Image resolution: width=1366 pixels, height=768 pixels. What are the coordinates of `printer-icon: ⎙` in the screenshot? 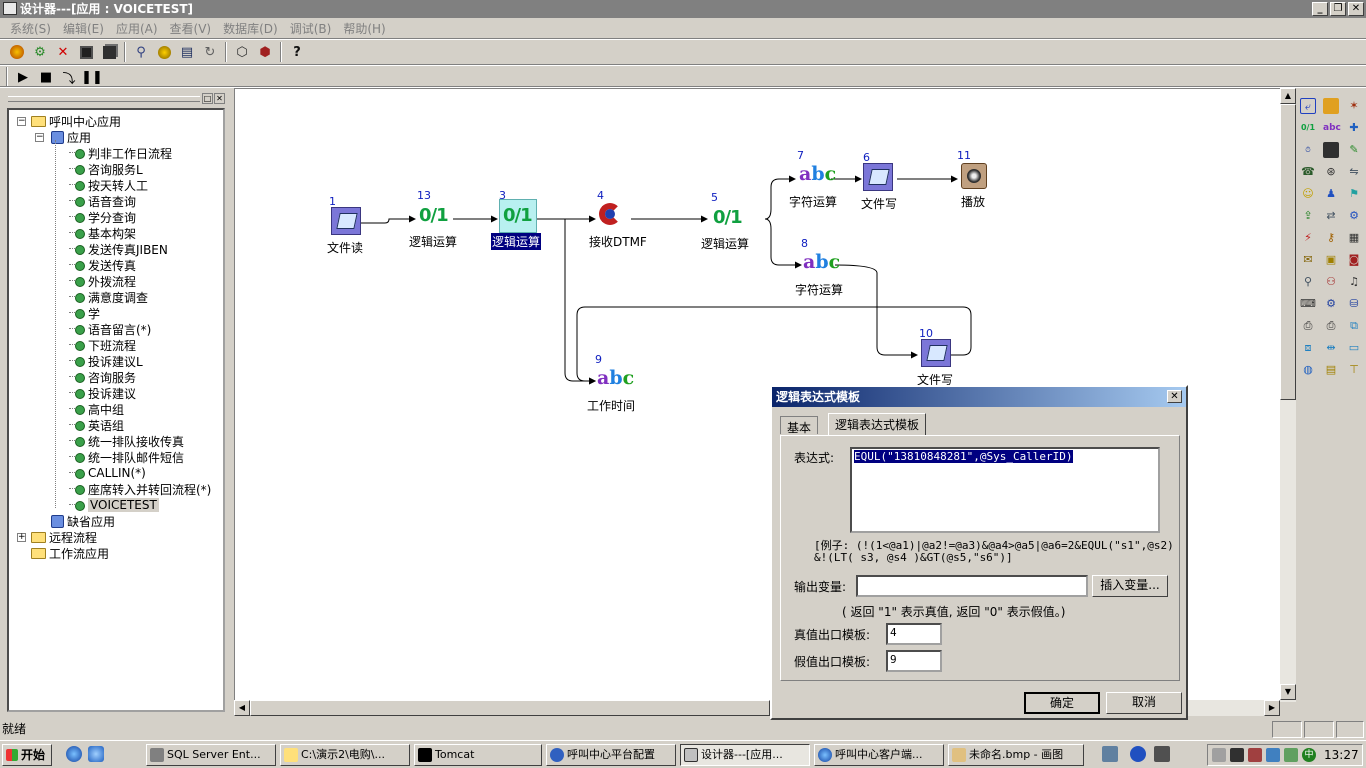 It's located at (1331, 326).